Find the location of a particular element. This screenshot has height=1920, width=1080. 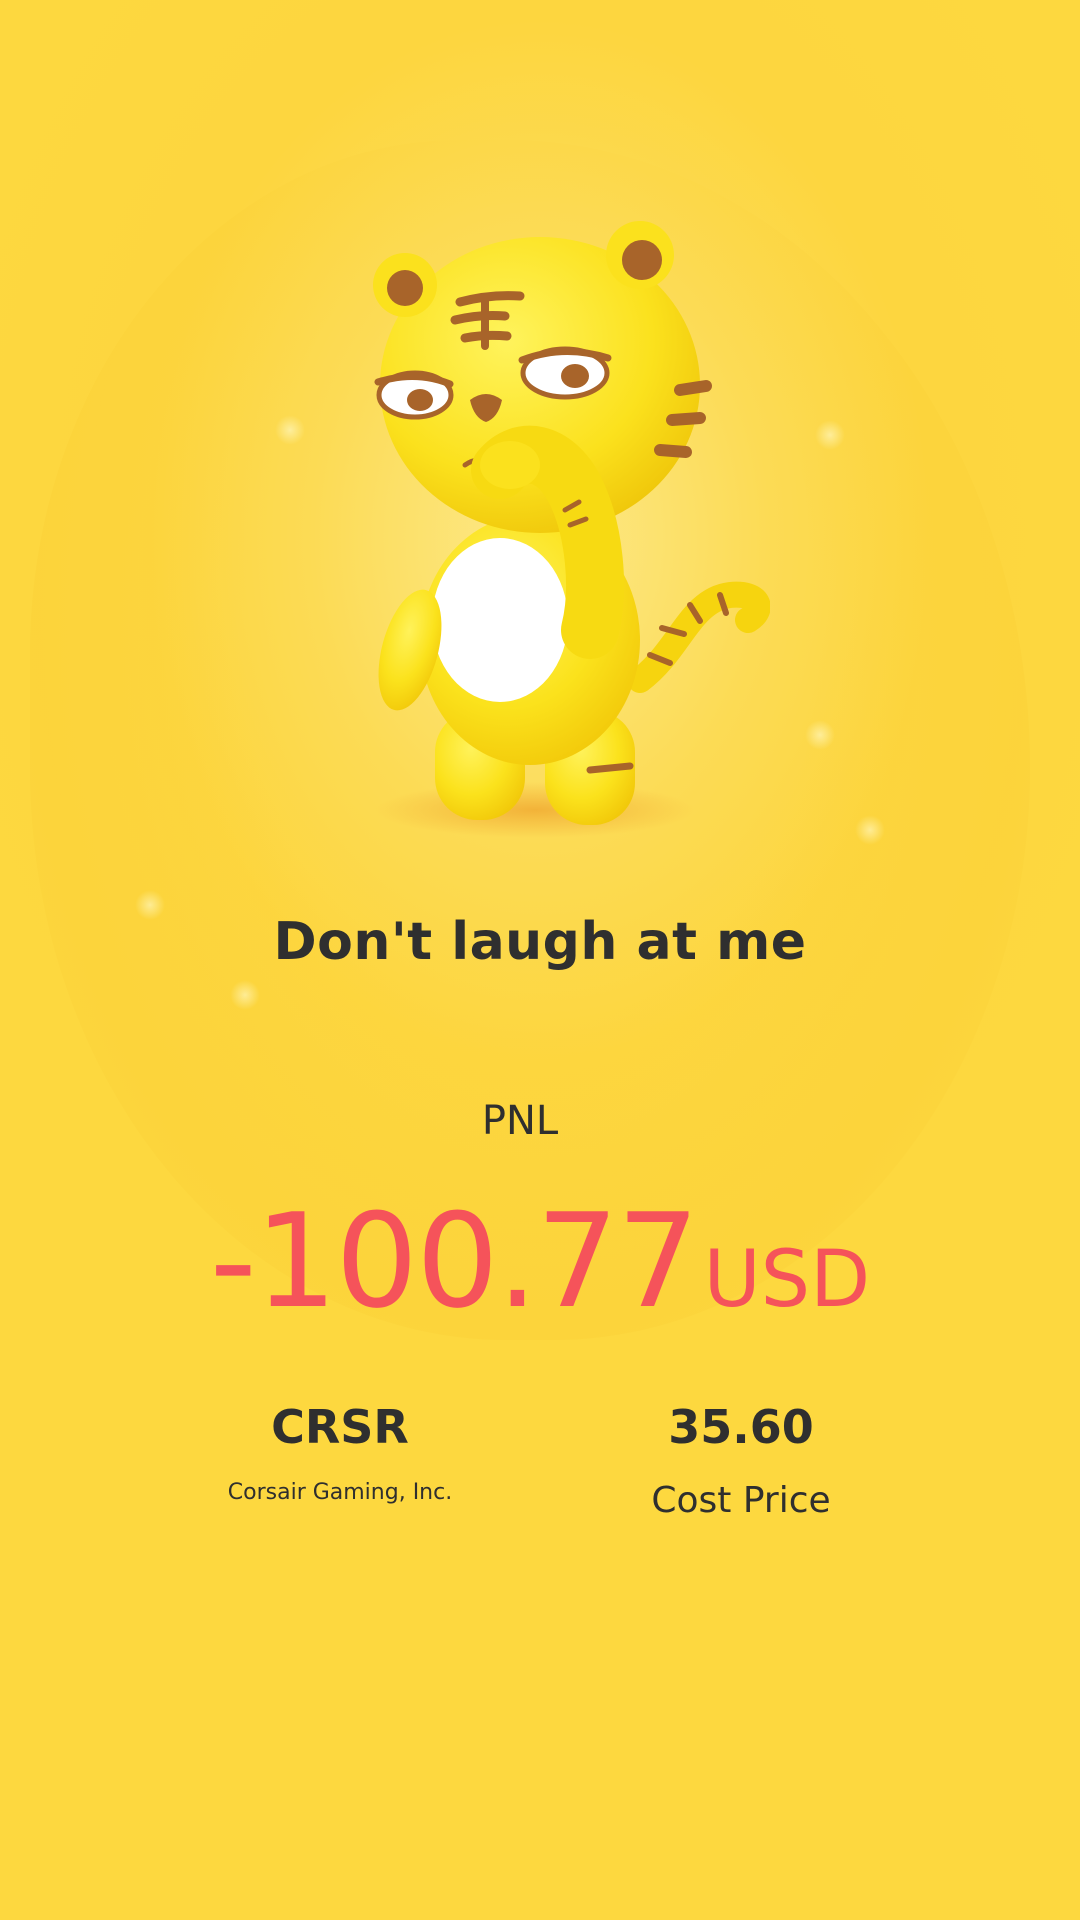

pnl-label: PNL is located at coordinates (520, 1121).